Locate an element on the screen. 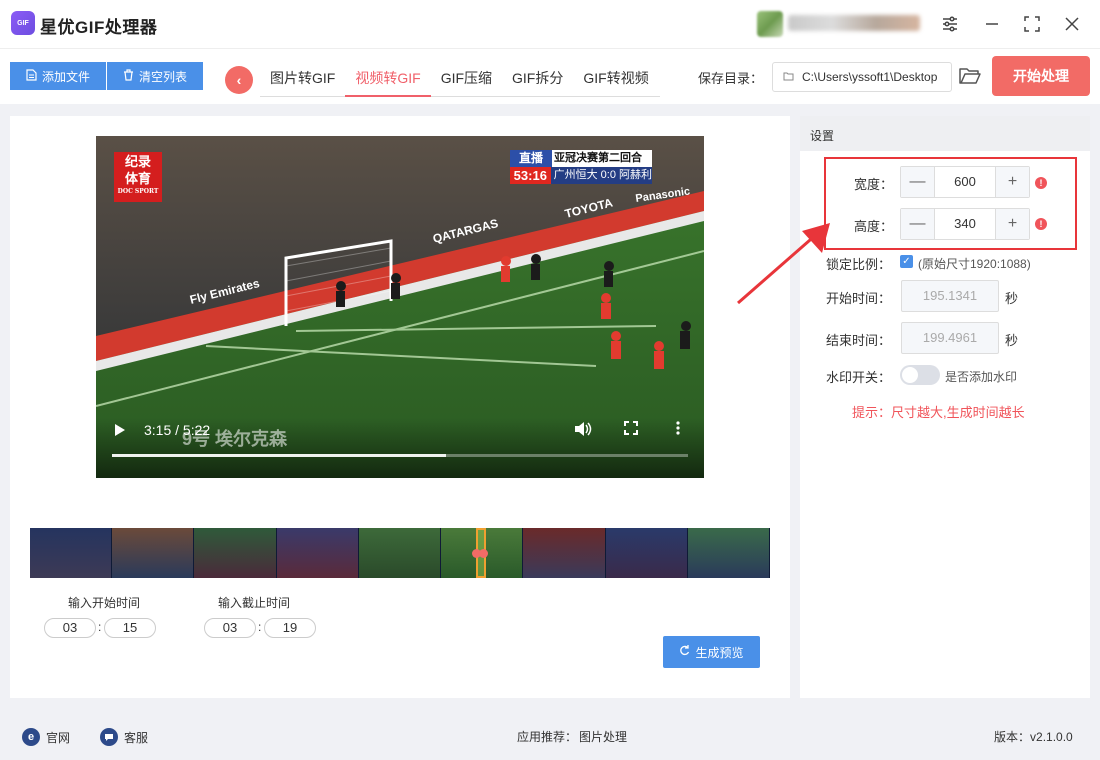  end-time-unit: 秒 is located at coordinates (1012, 340).